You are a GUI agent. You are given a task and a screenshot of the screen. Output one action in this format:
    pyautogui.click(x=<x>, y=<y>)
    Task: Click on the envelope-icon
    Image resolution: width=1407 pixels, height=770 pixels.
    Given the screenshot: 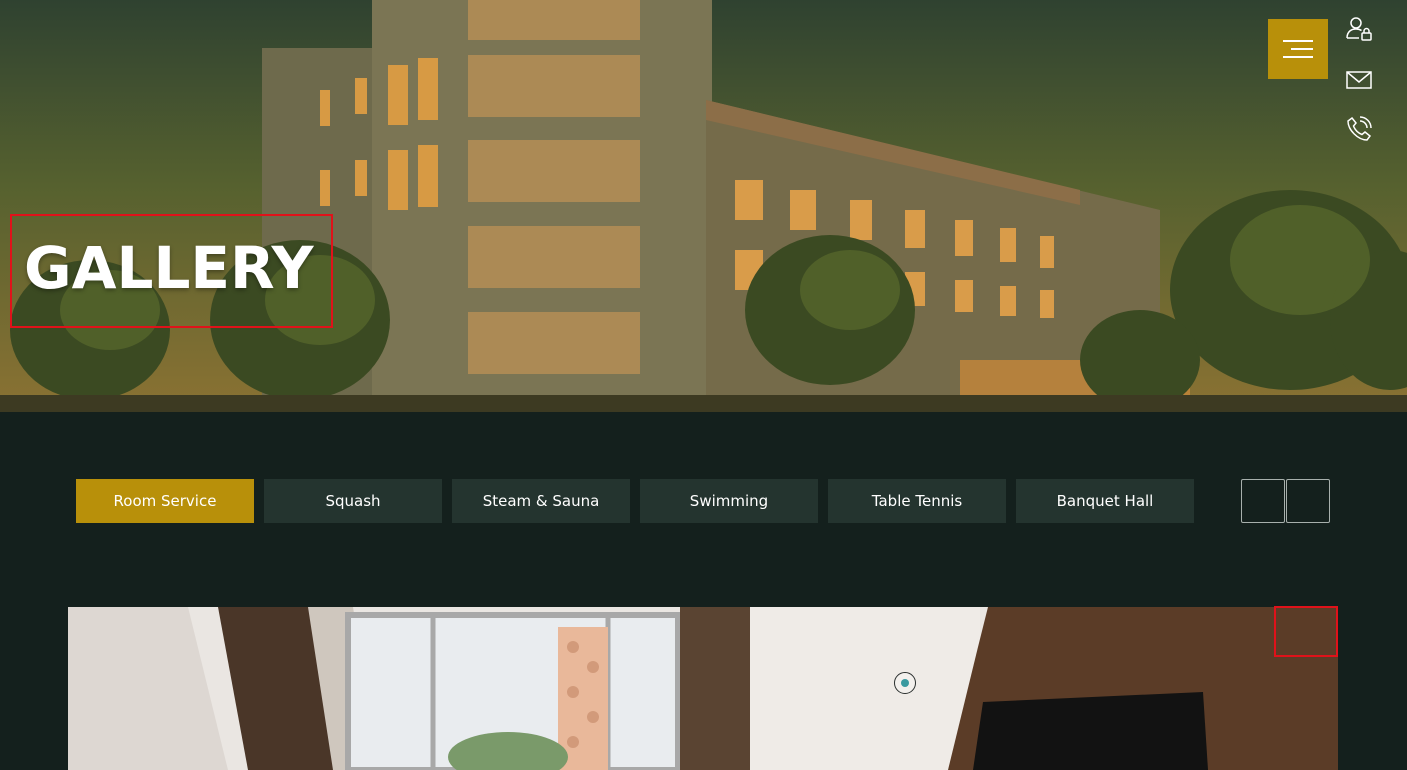 What is the action you would take?
    pyautogui.click(x=1359, y=79)
    